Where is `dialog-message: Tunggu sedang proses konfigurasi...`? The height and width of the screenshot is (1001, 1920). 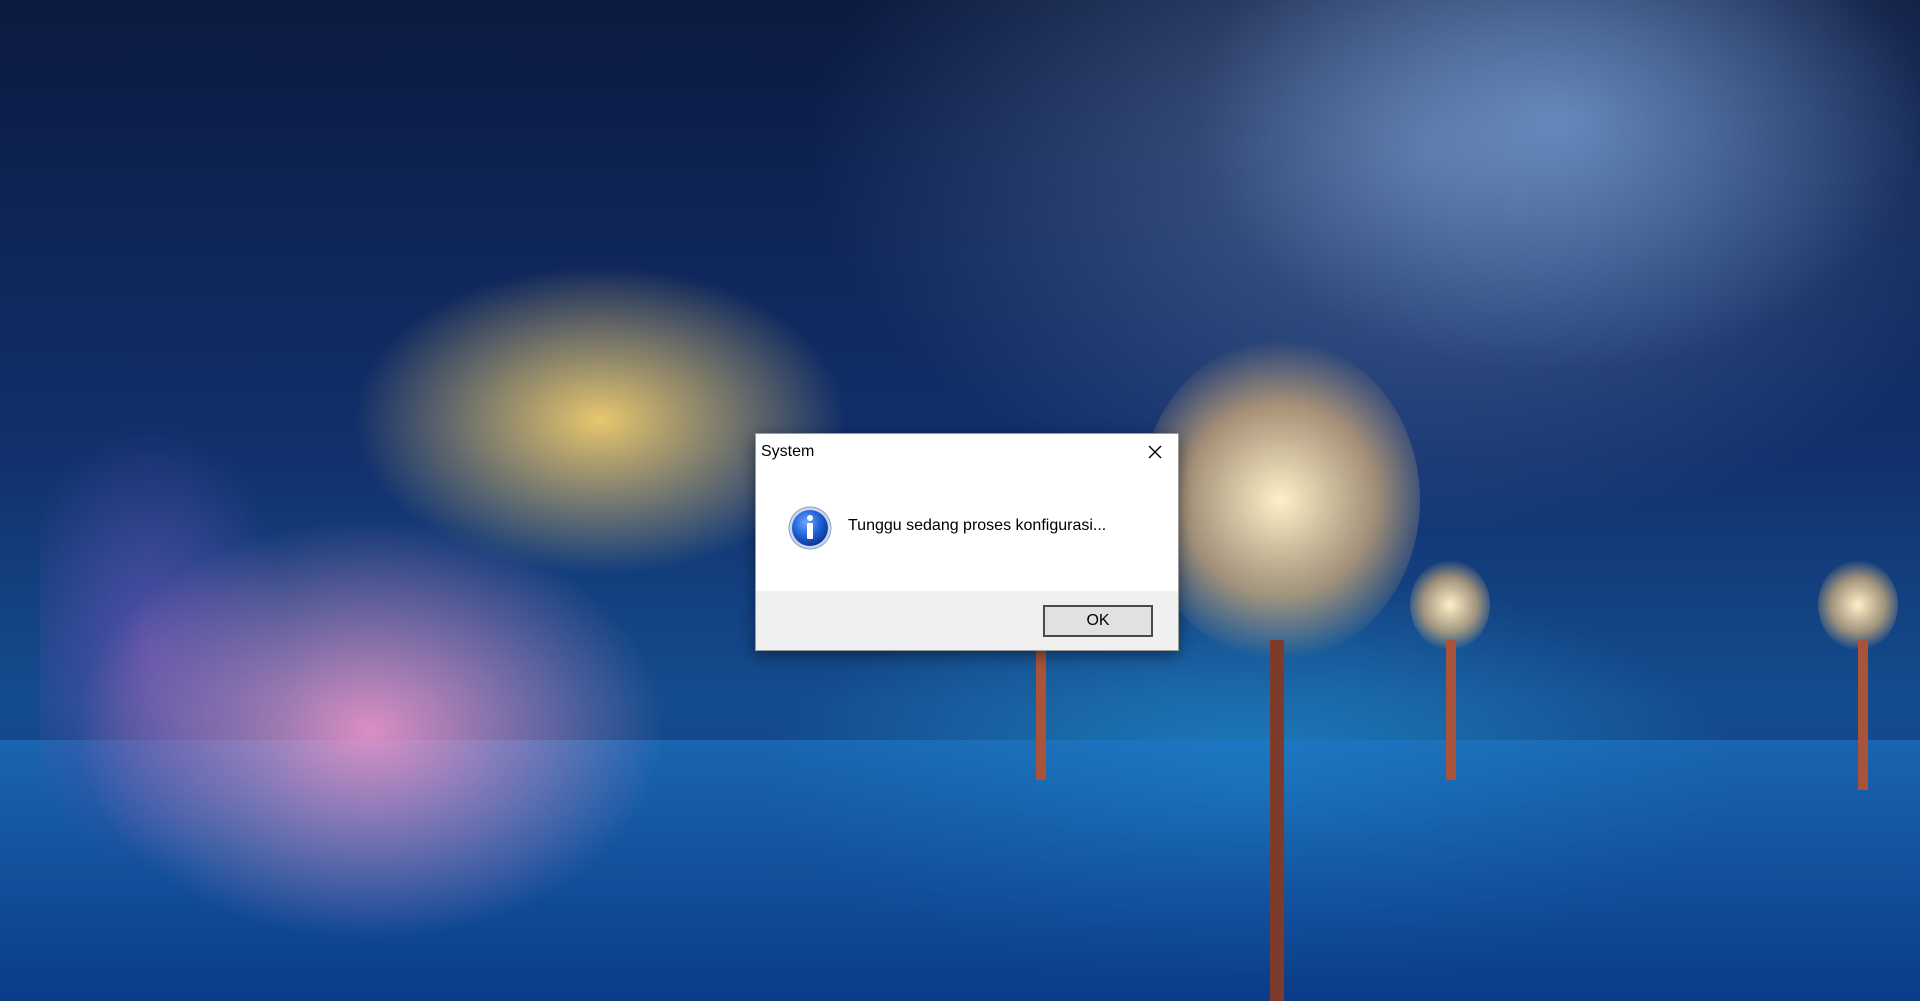 dialog-message: Tunggu sedang proses konfigurasi... is located at coordinates (977, 525).